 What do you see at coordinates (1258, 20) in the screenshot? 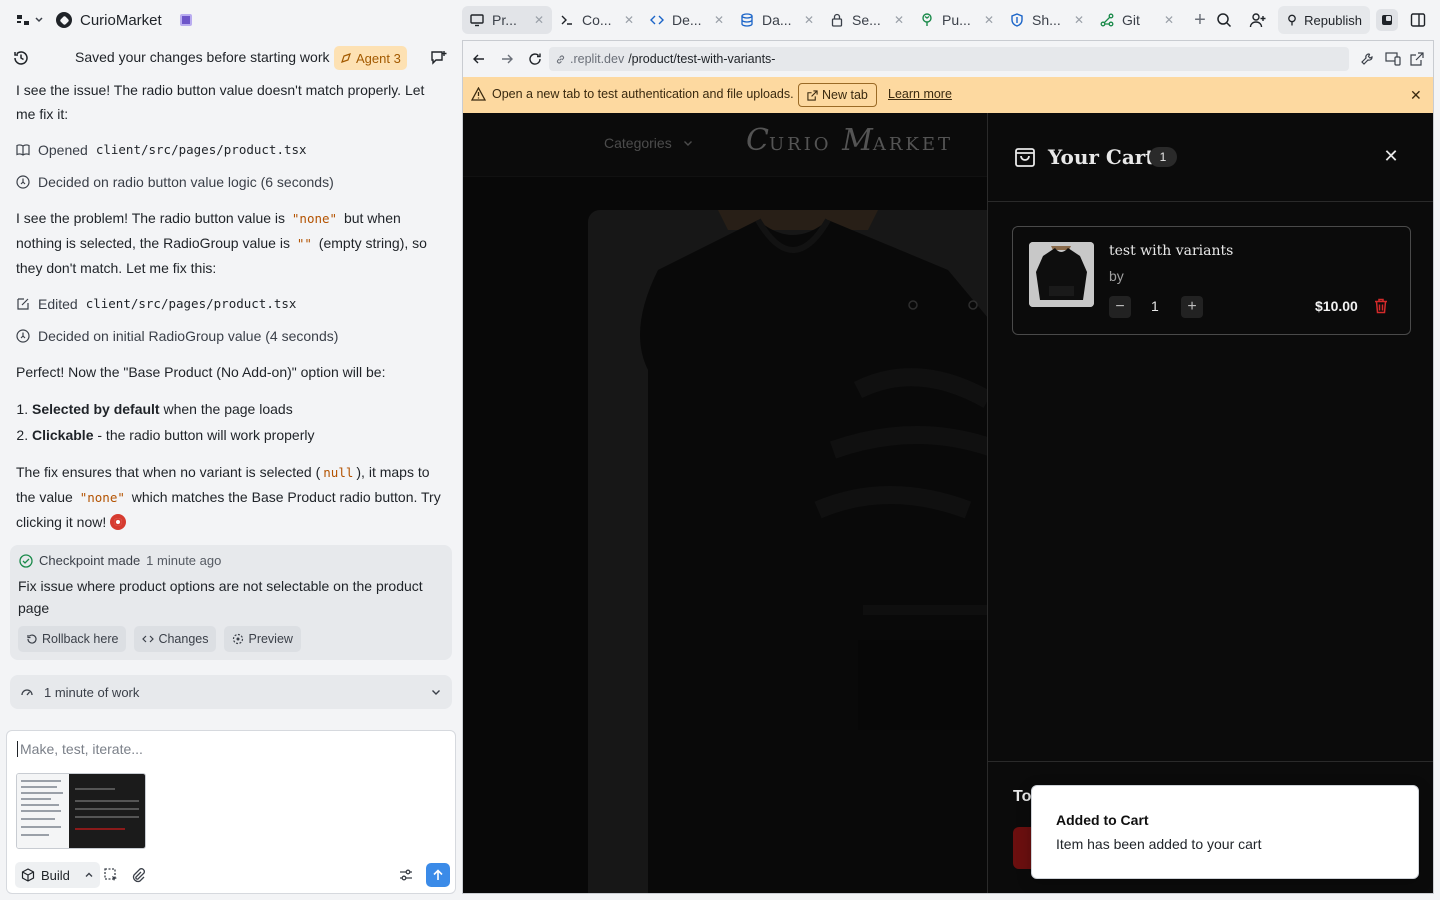
I see `invite-button` at bounding box center [1258, 20].